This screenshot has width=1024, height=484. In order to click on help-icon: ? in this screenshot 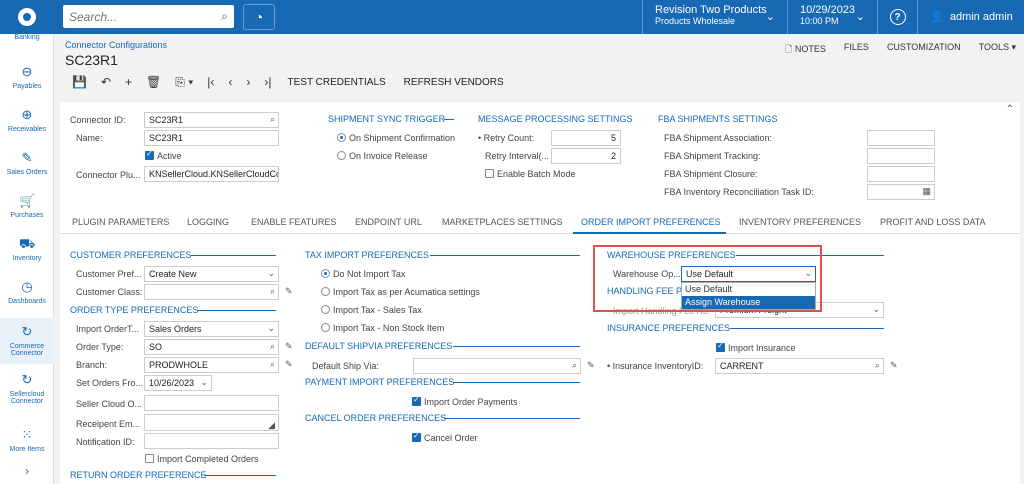, I will do `click(897, 17)`.